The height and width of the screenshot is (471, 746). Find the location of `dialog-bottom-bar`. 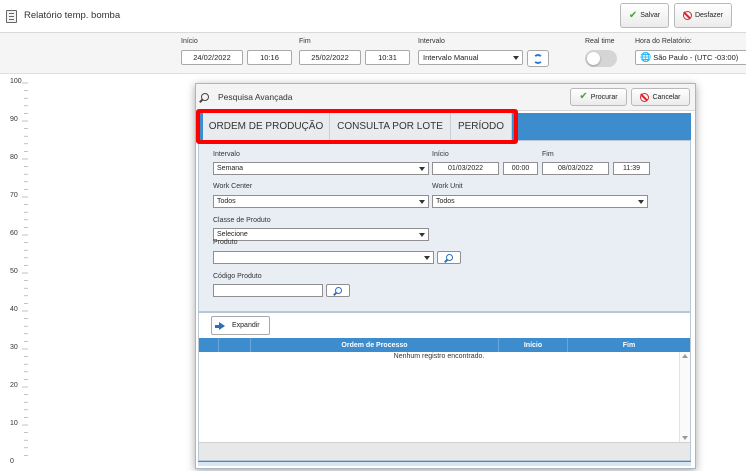

dialog-bottom-bar is located at coordinates (444, 463).